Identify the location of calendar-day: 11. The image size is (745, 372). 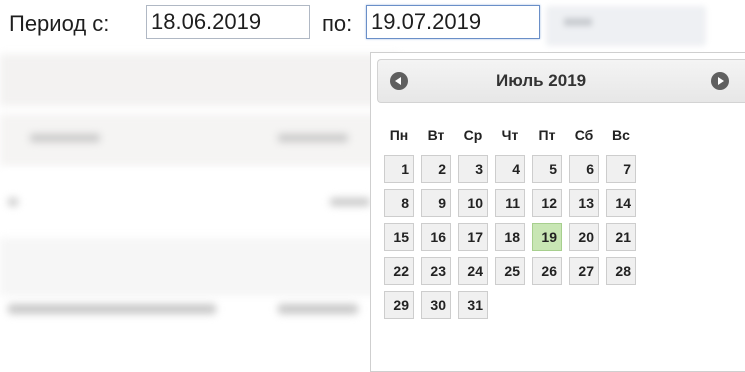
(510, 203).